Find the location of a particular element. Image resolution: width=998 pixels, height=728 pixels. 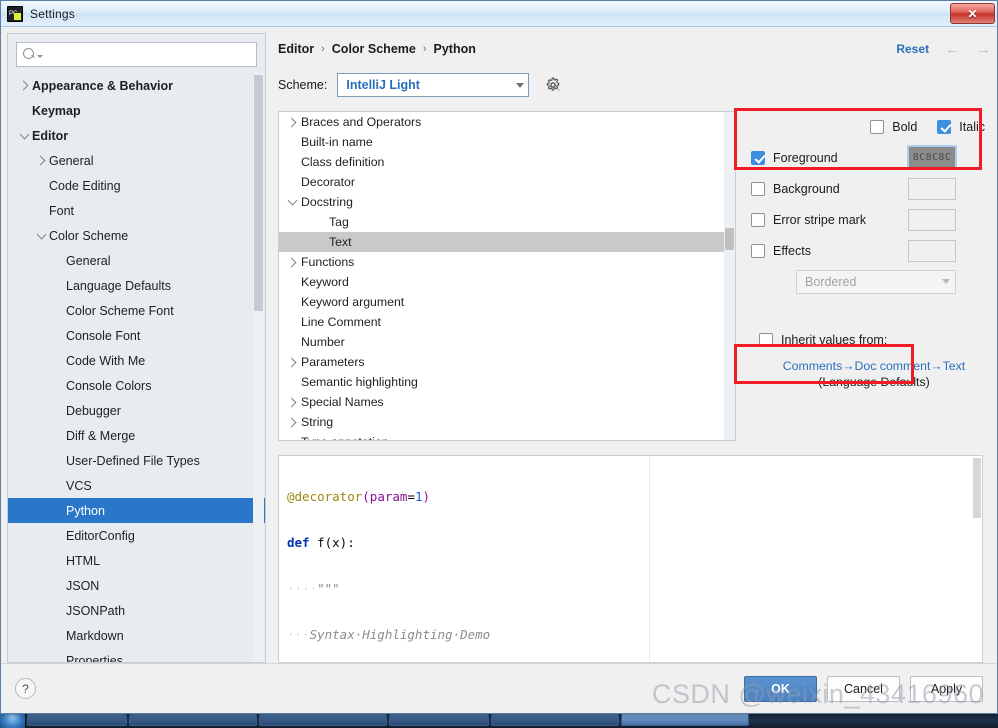

sidebar-item-keymap: Keymap is located at coordinates (136, 110).